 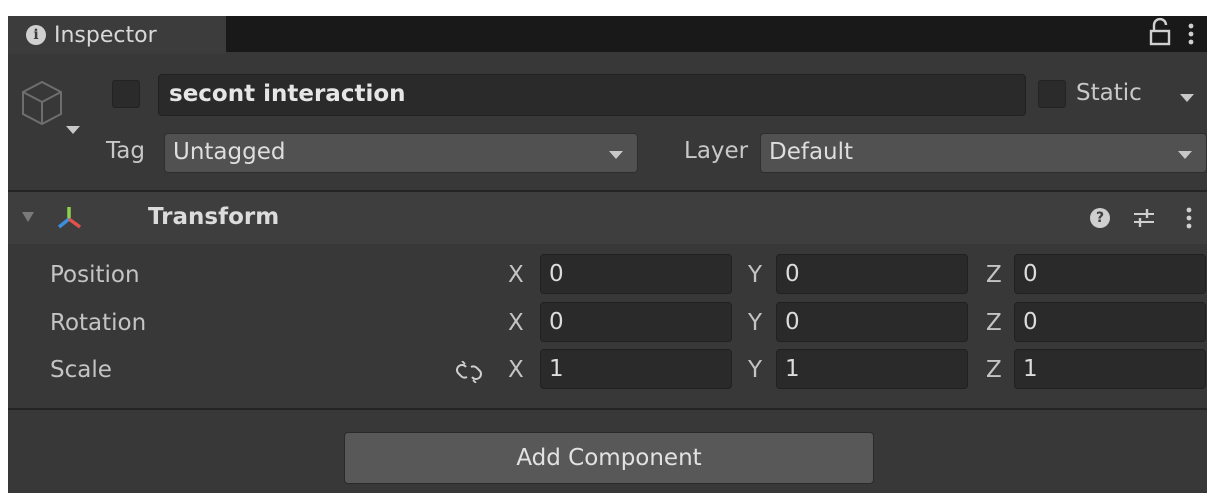 What do you see at coordinates (98, 323) in the screenshot?
I see `rotation-label: Rotation` at bounding box center [98, 323].